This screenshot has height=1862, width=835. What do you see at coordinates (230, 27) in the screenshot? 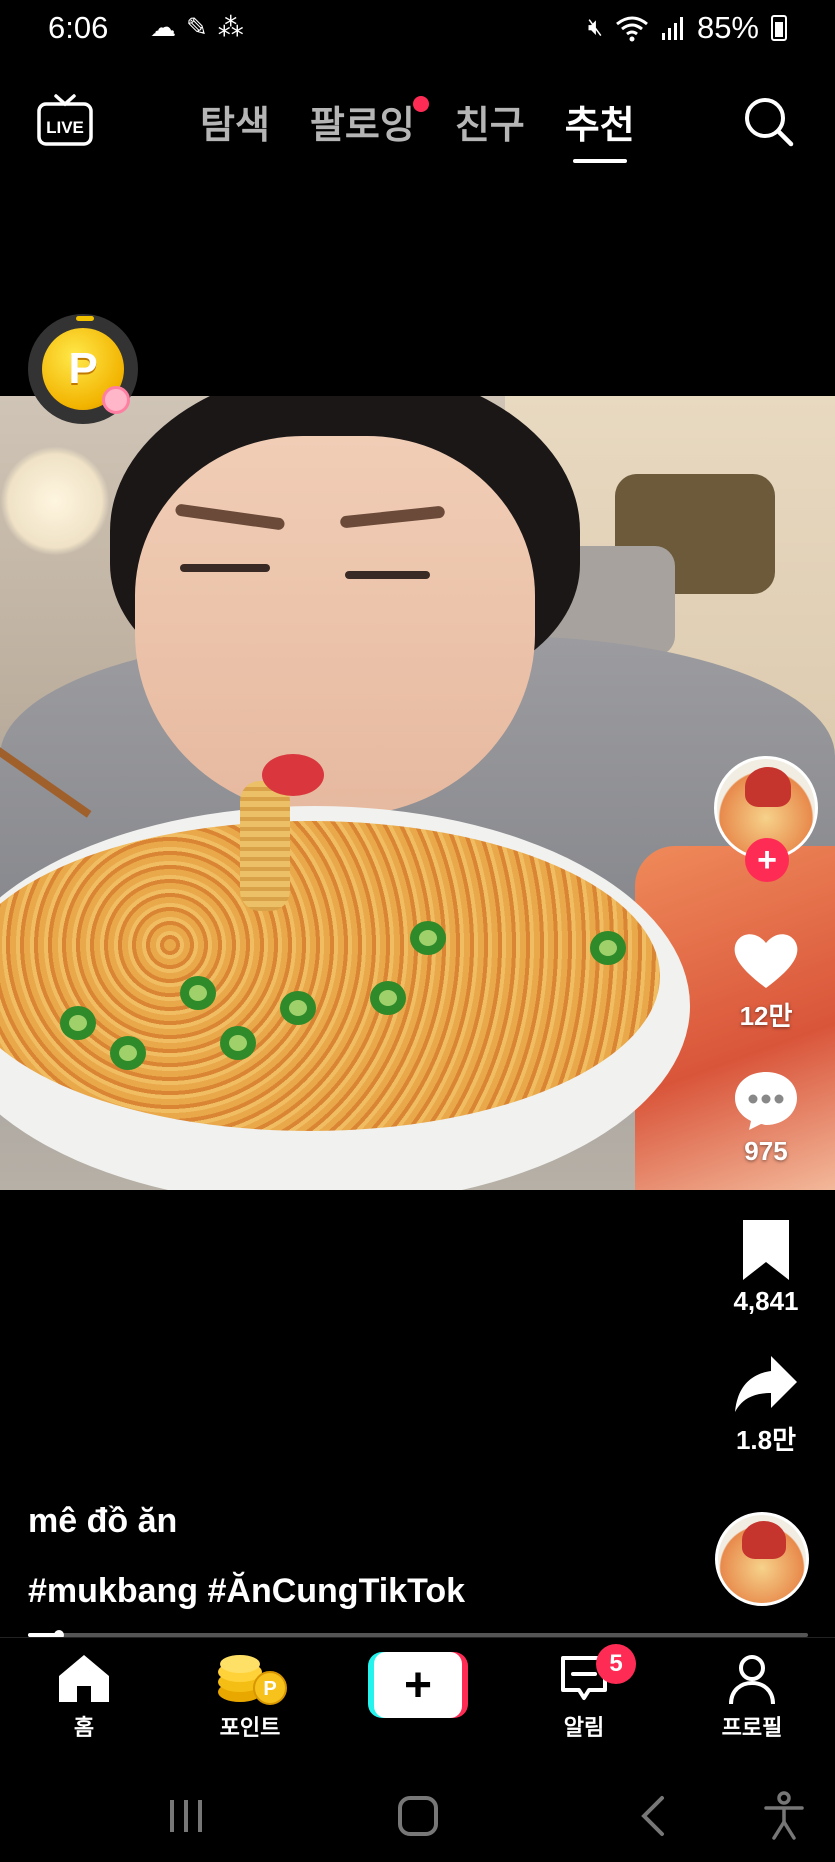
I see `grid-icon: ⁂` at bounding box center [230, 27].